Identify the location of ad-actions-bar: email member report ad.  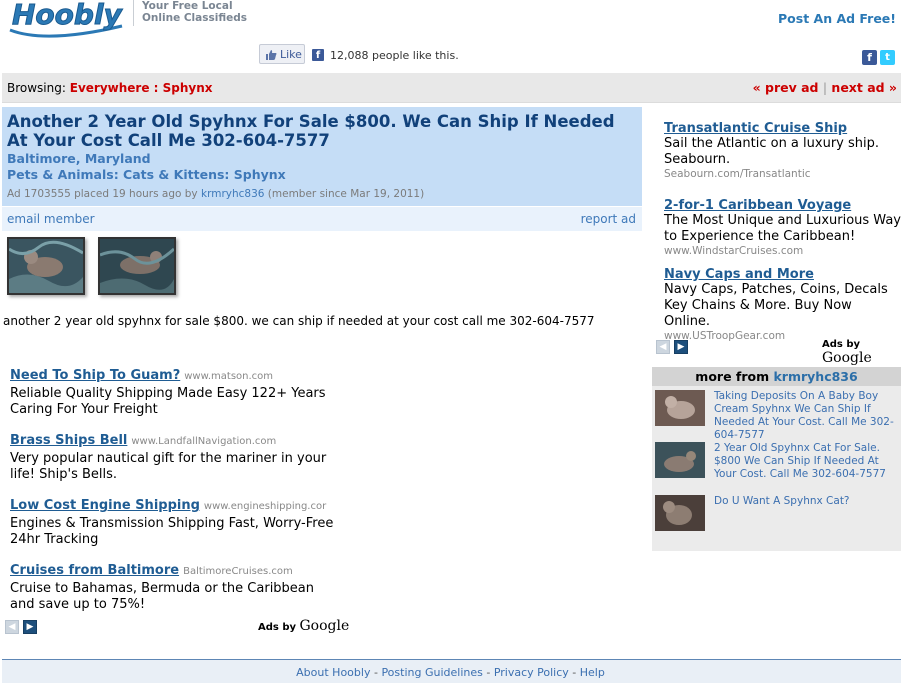
(322, 219).